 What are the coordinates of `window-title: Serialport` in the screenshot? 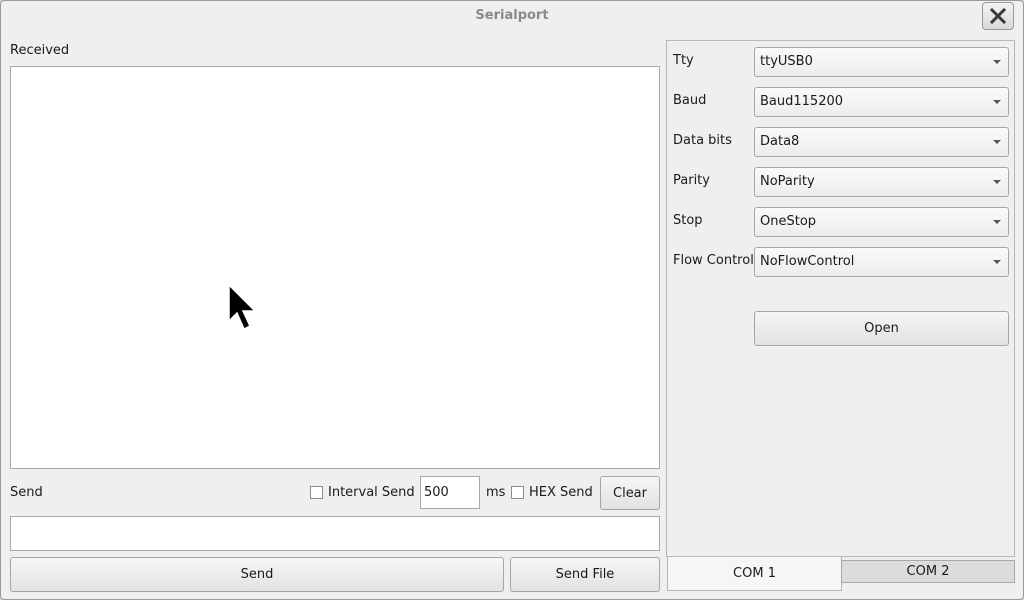 It's located at (512, 15).